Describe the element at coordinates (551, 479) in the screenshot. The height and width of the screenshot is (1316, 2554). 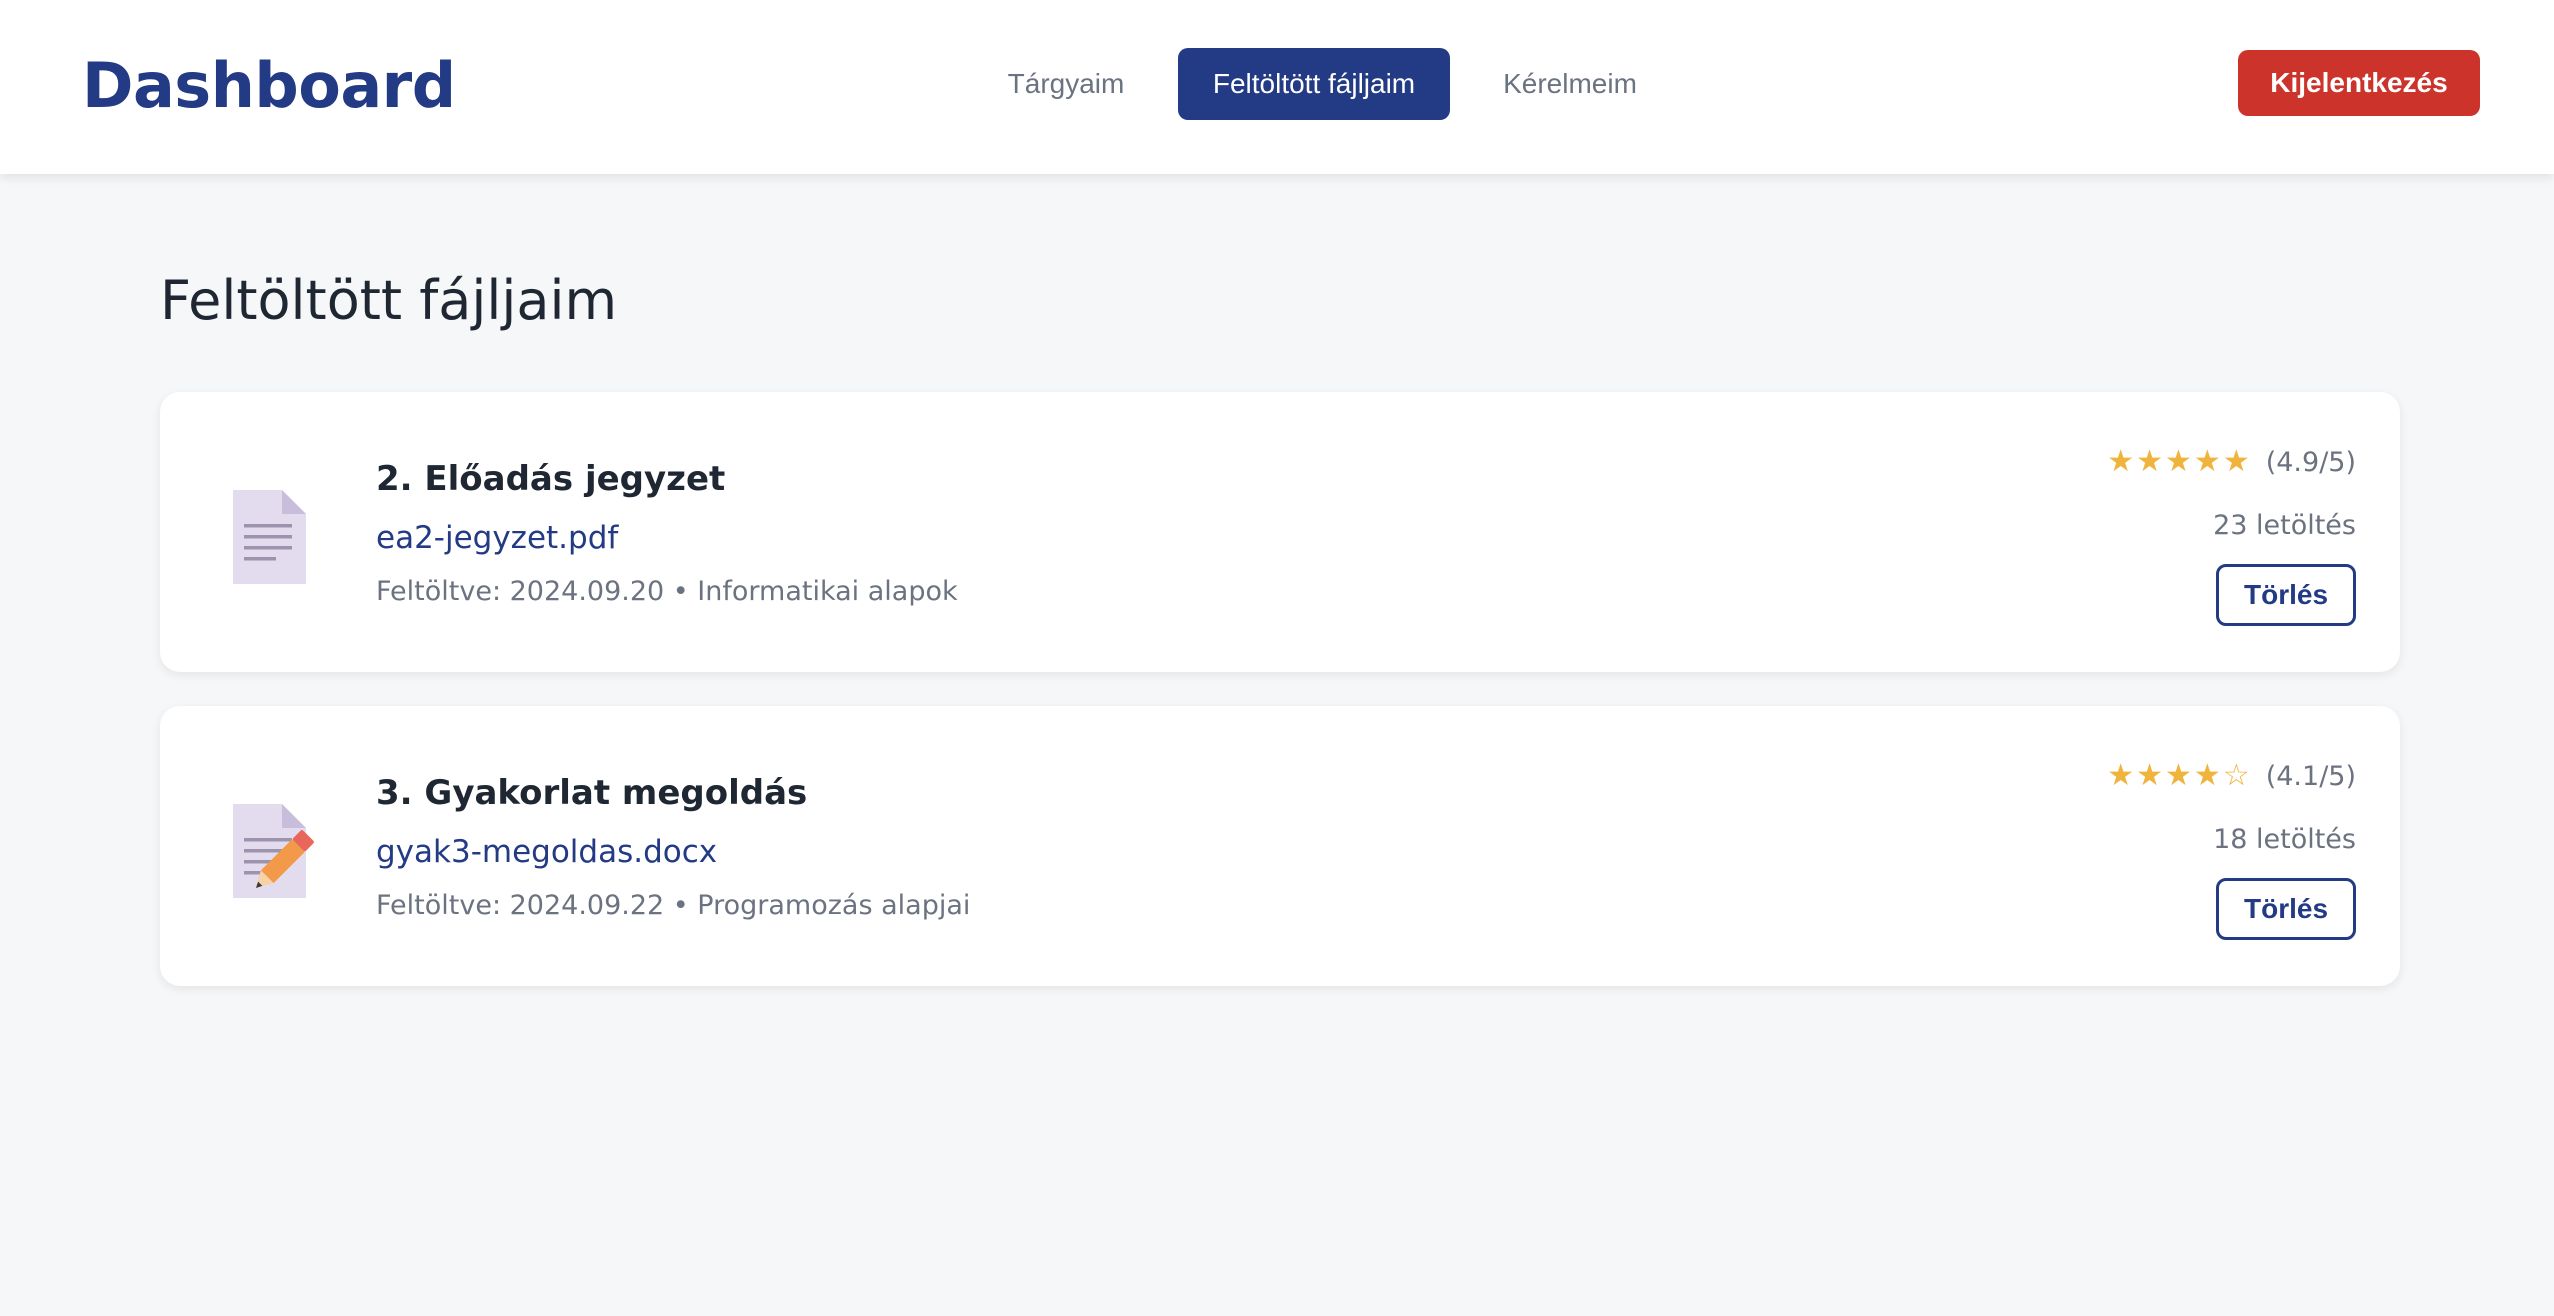
I see `file-title: 2. Előadás jegyzet` at that location.